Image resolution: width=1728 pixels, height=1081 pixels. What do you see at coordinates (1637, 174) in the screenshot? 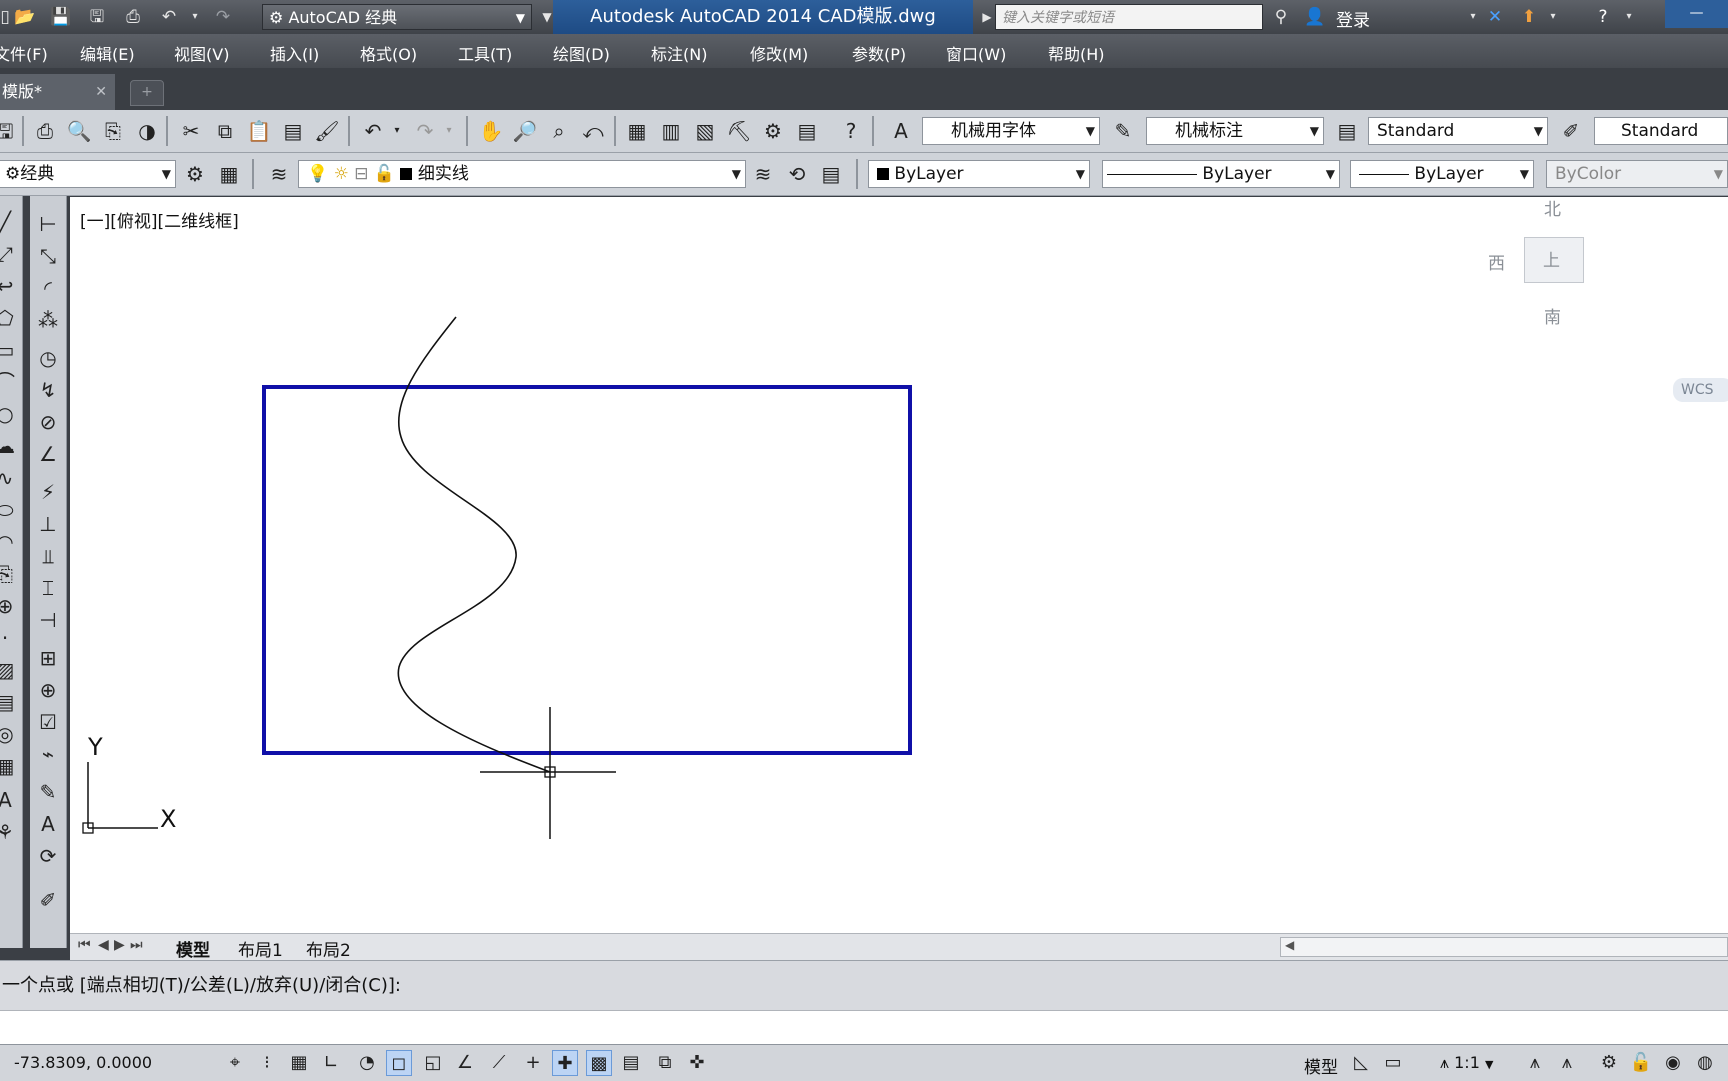
I see `plotstyle-select: ByColor ▼` at bounding box center [1637, 174].